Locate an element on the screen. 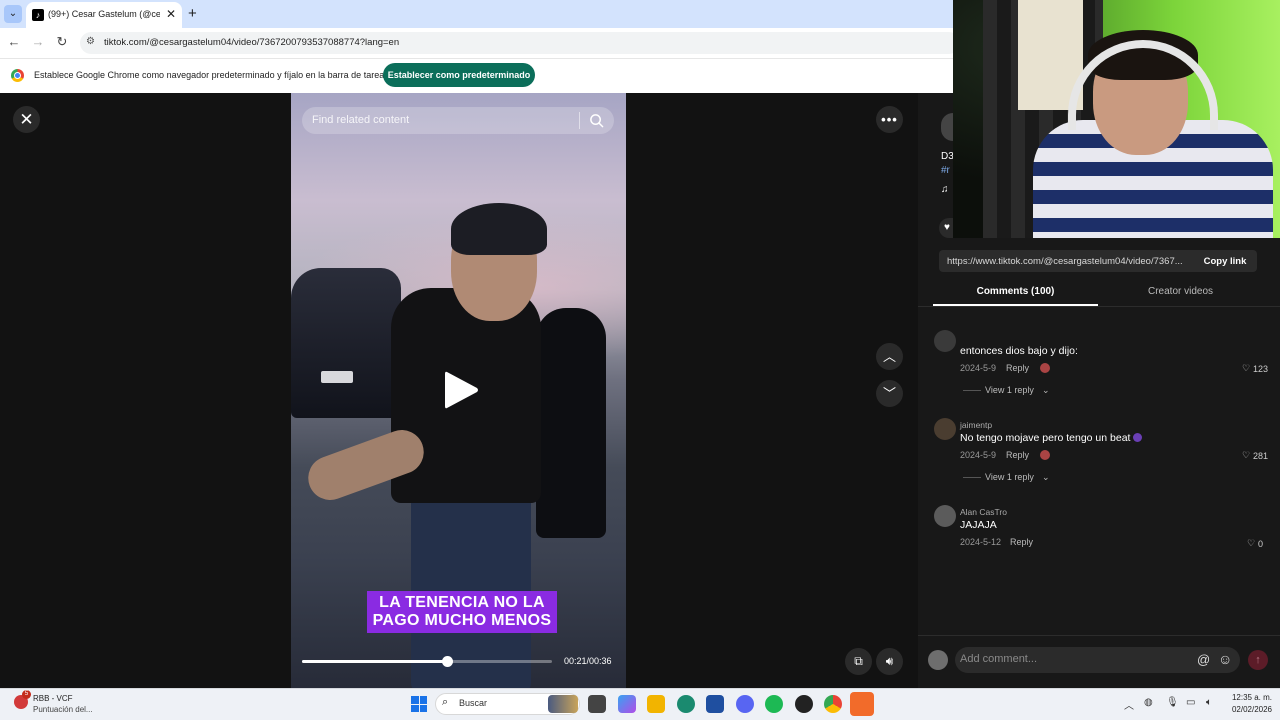 The width and height of the screenshot is (1280, 720). comment-date: 2024-5-12 is located at coordinates (981, 542).